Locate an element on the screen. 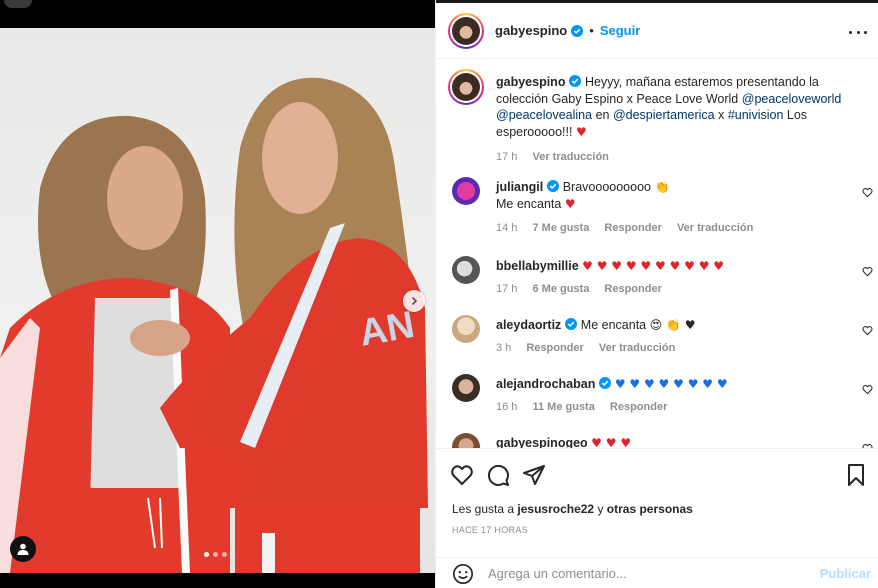  comment-emoji-line2: ♥ is located at coordinates (570, 204).